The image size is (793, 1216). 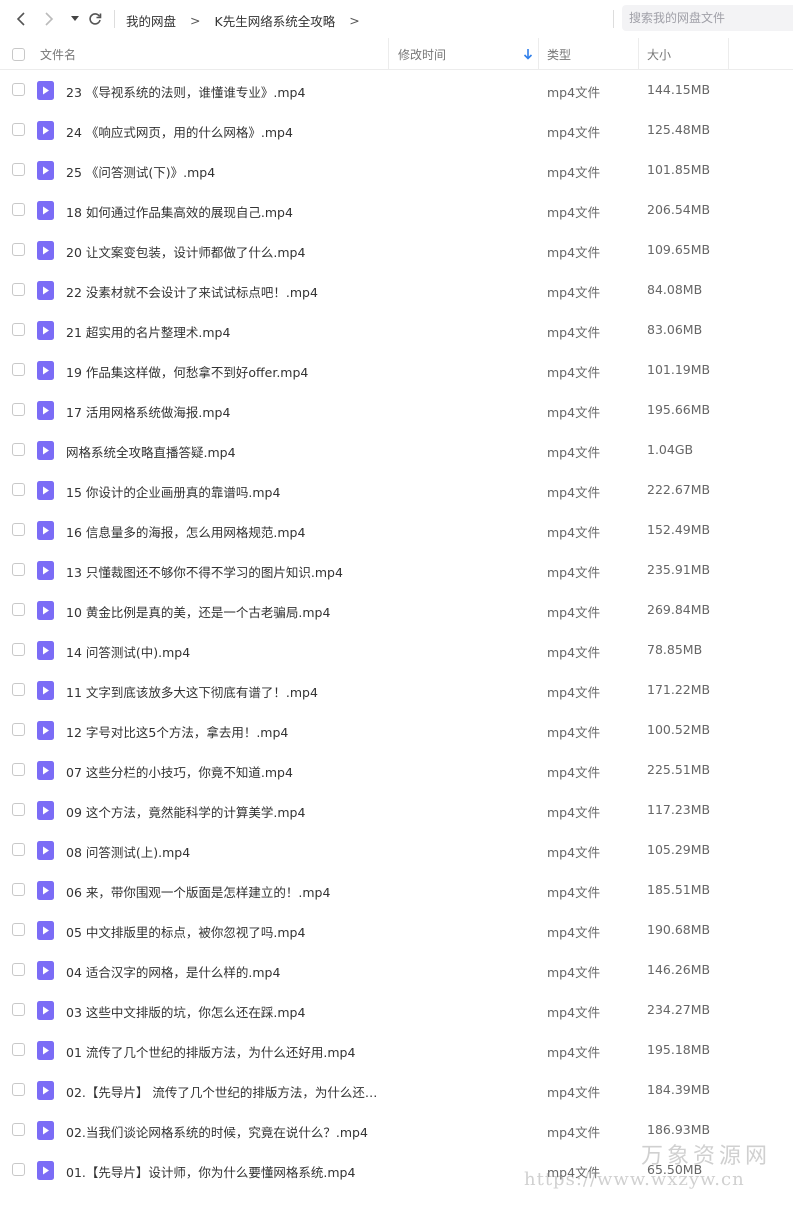 What do you see at coordinates (225, 331) in the screenshot?
I see `file-name: 21 超实用的名片整理术.mp4` at bounding box center [225, 331].